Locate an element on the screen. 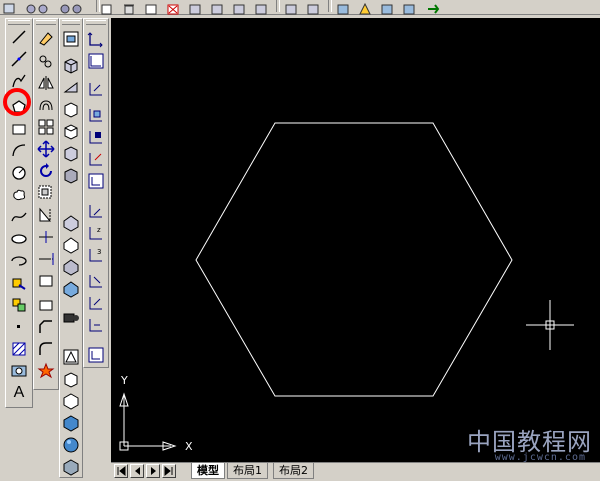 The width and height of the screenshot is (600, 481). 3d-cylinder-icon is located at coordinates (71, 153).